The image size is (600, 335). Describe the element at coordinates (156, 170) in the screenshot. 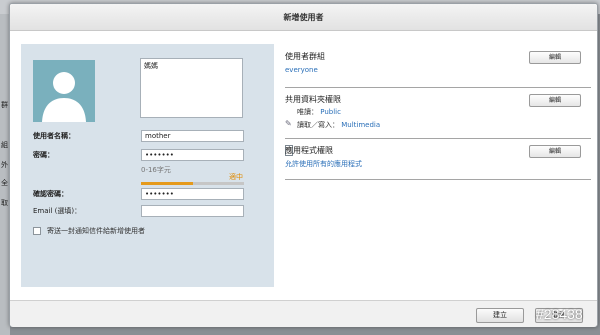

I see `password-hint: 0-16字元` at that location.